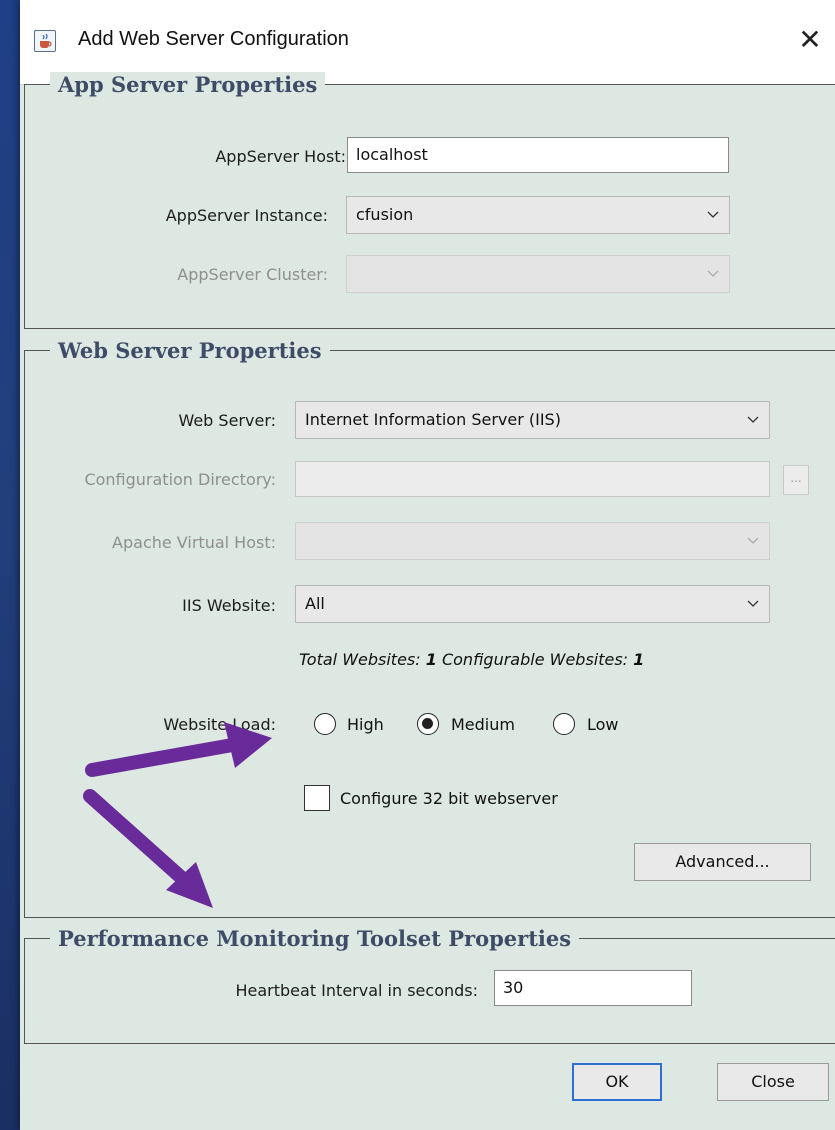 The image size is (835, 1130). Describe the element at coordinates (538, 215) in the screenshot. I see `appserver-instance-select: cfusion` at that location.